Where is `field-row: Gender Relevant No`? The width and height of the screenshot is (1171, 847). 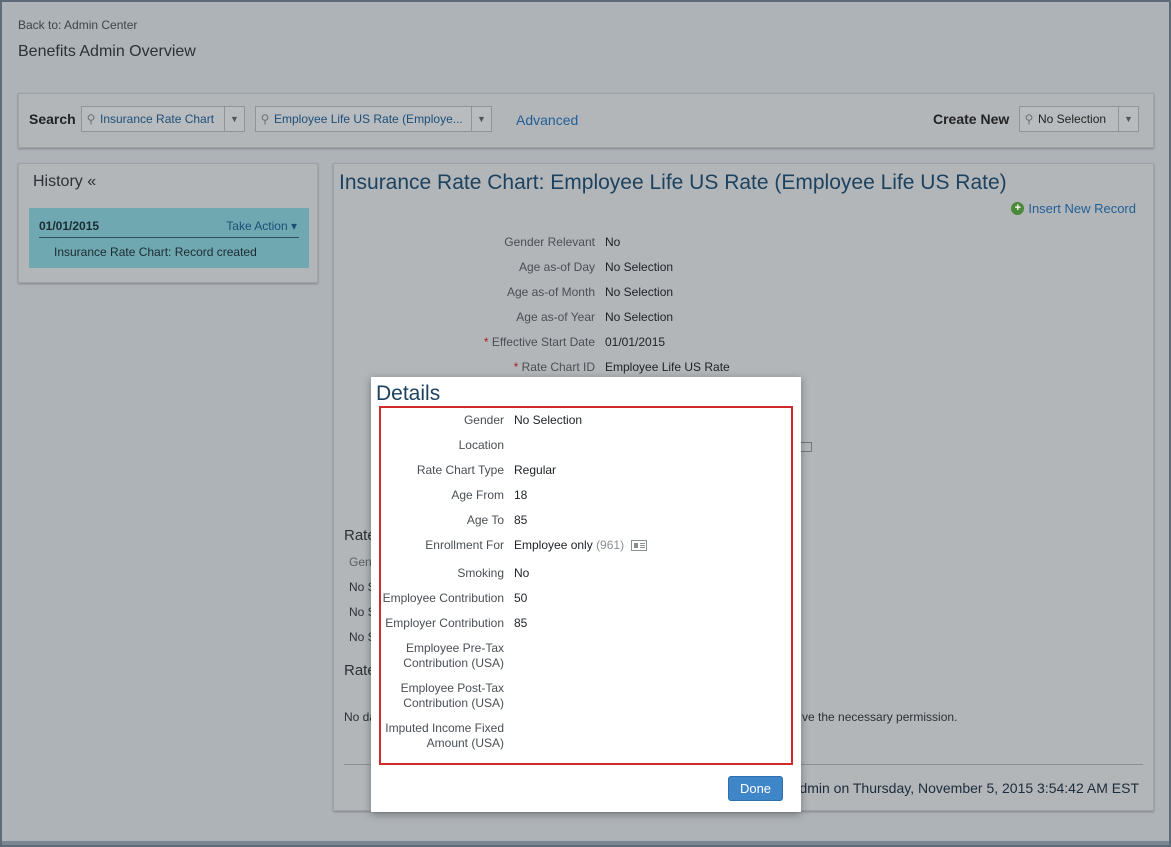
field-row: Gender Relevant No is located at coordinates (744, 244).